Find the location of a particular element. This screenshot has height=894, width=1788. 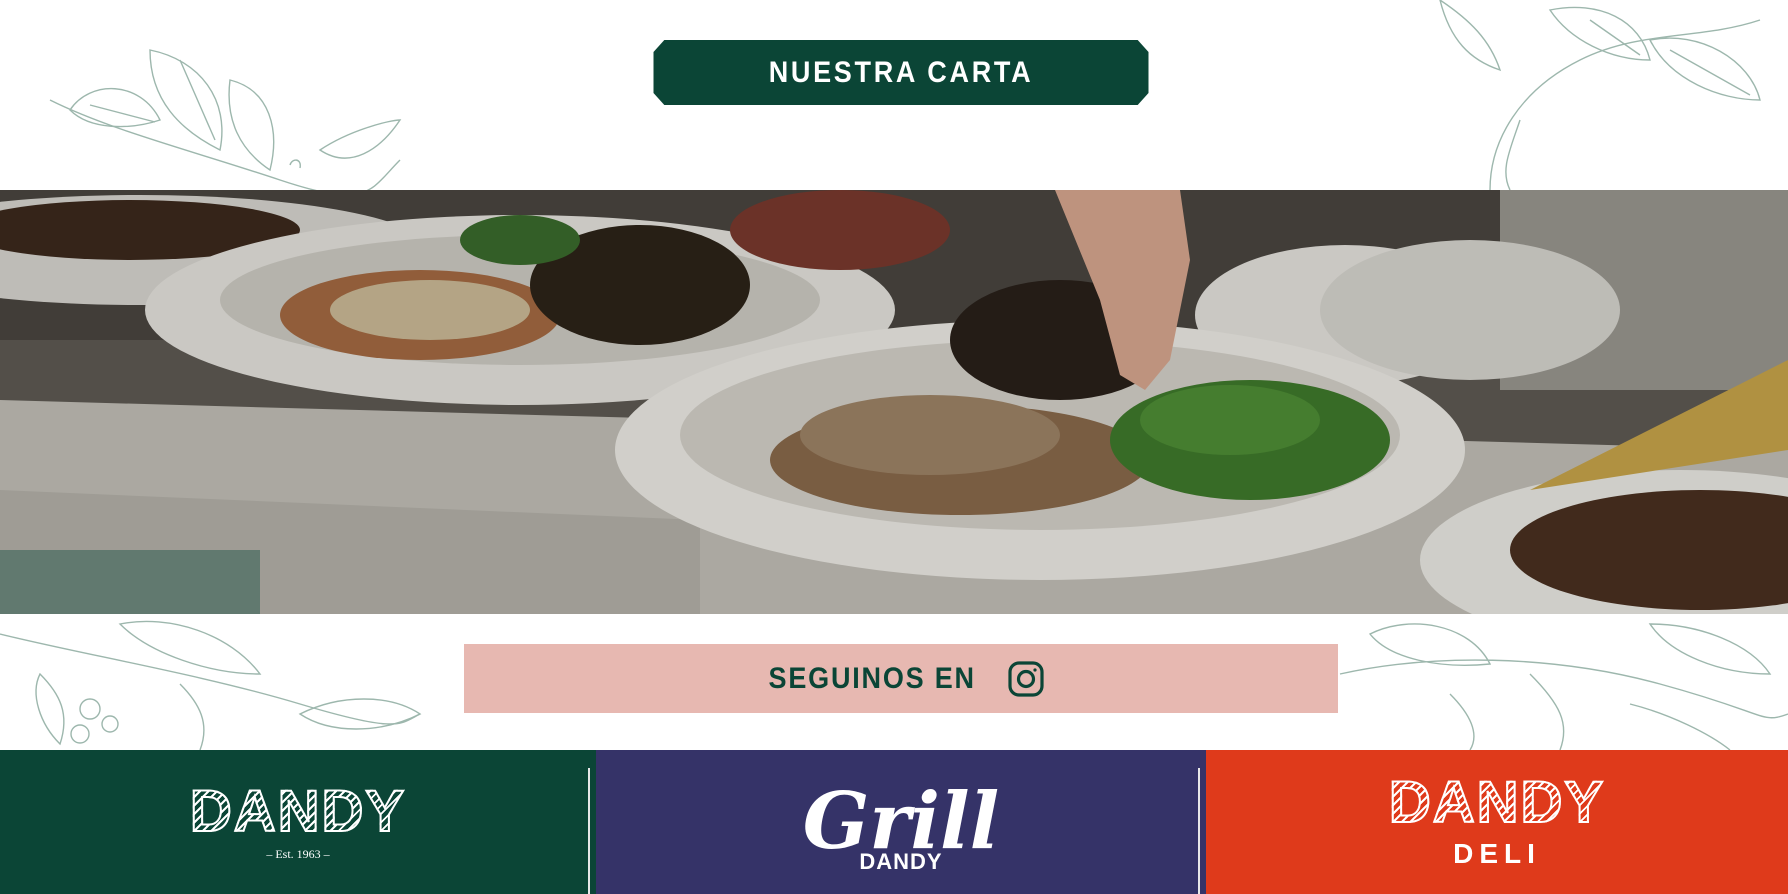

instagram-icon is located at coordinates (1026, 679).